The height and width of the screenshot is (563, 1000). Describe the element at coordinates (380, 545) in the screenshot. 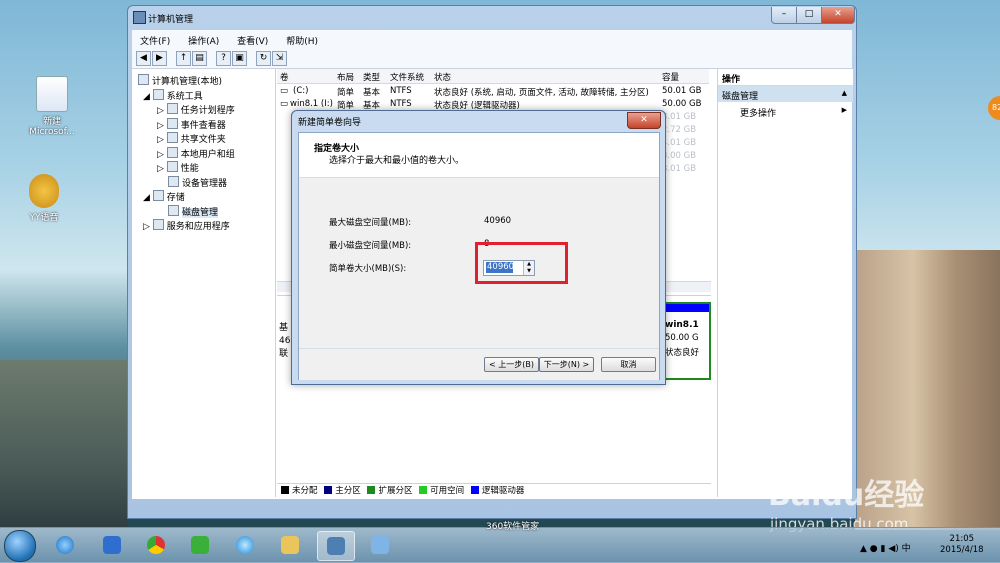

I see `taskbar-paint` at that location.